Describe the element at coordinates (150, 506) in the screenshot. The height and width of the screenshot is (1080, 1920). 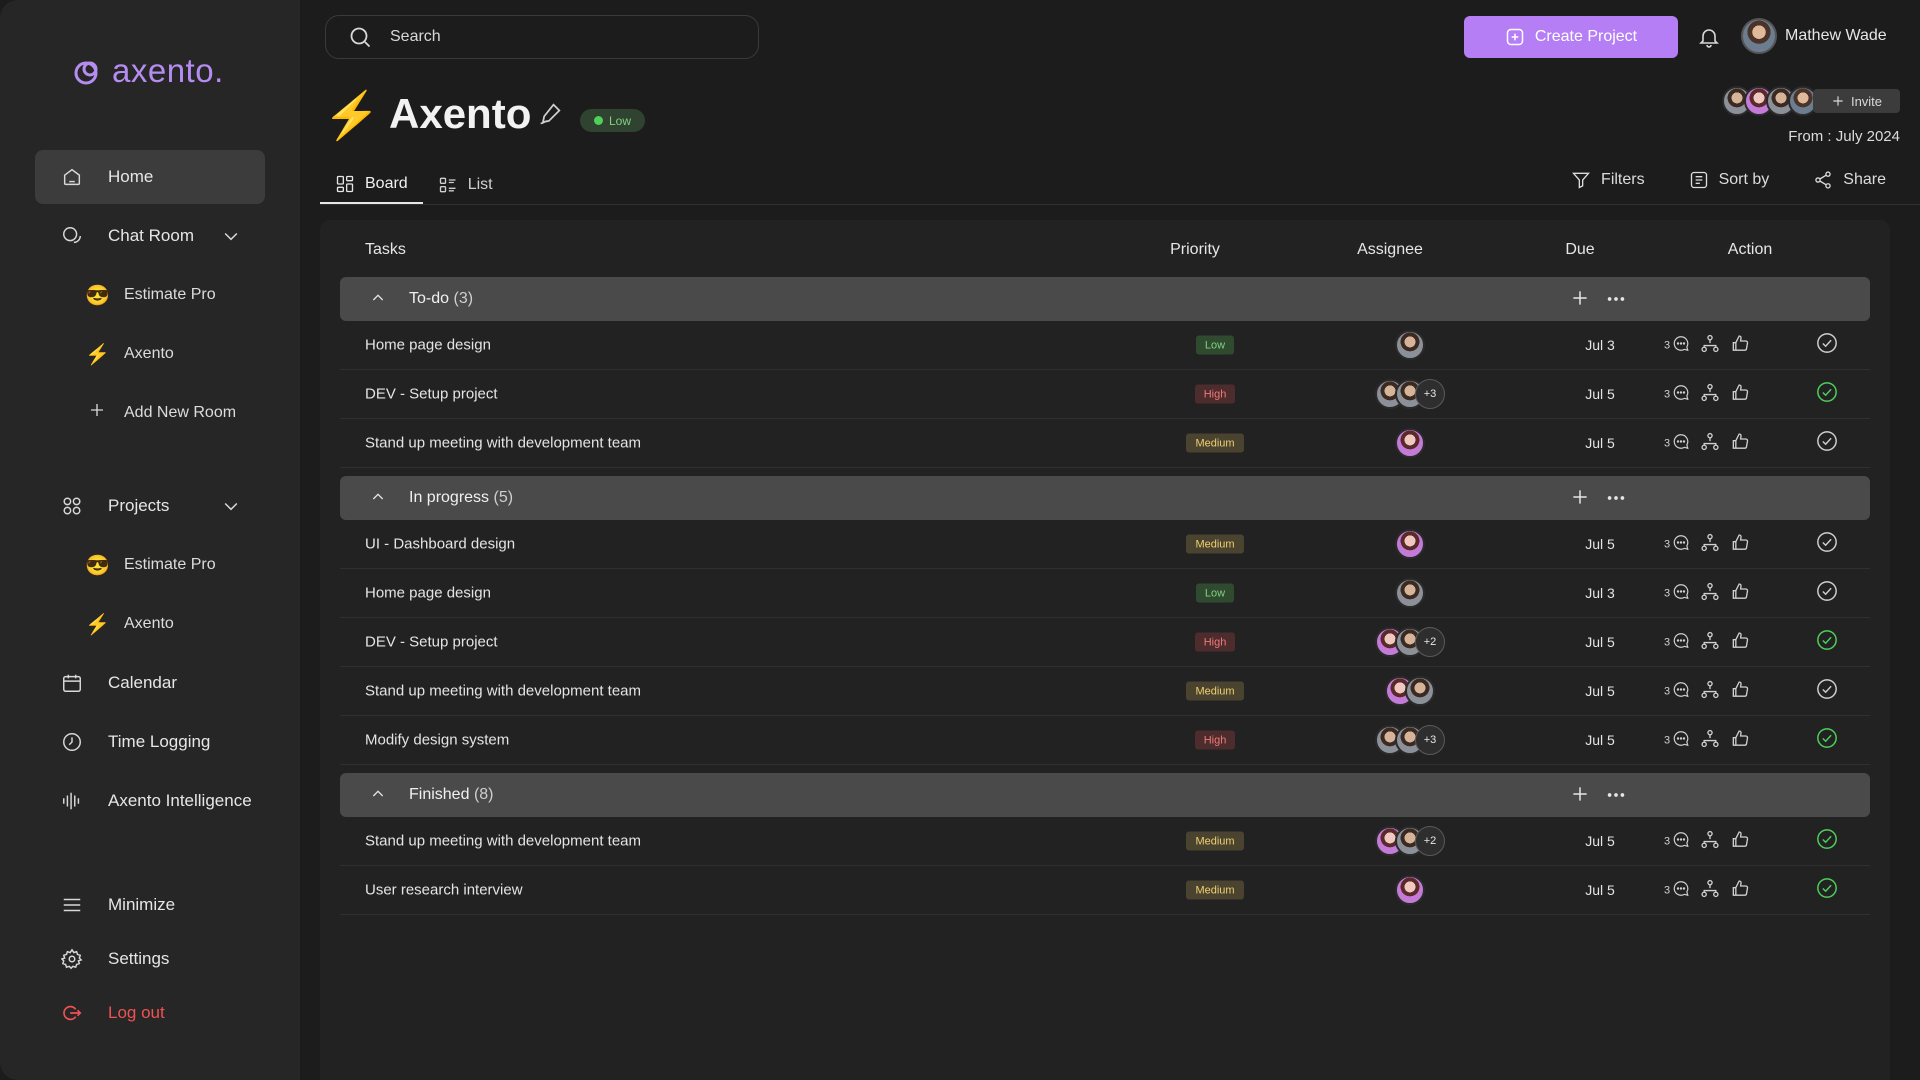
I see `sidebar-item-projects: Projects` at that location.